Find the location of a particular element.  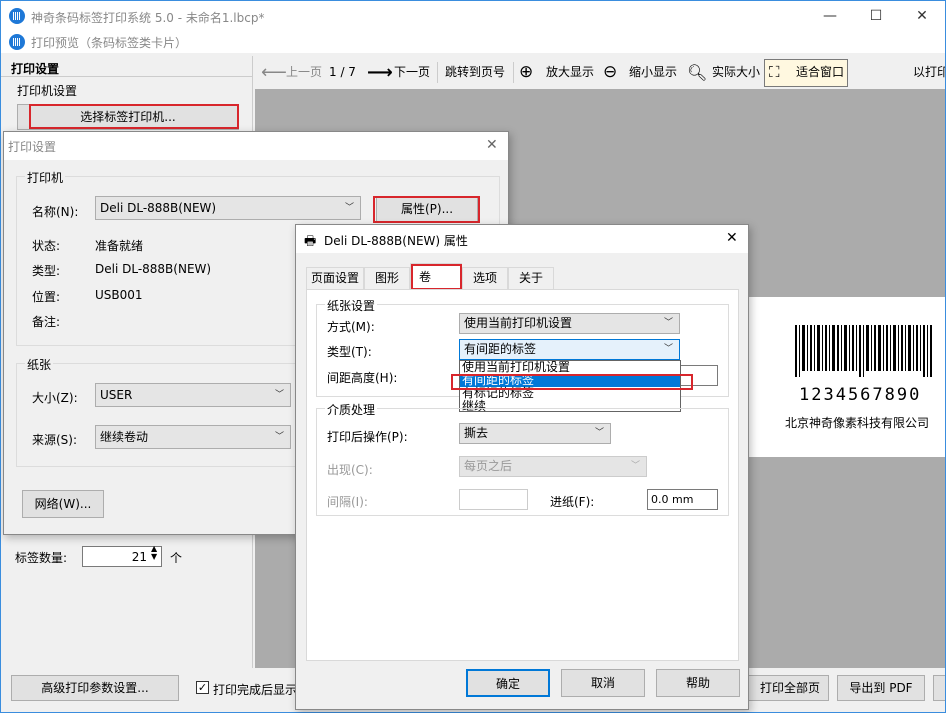

status-label: 状态: is located at coordinates (46, 246).